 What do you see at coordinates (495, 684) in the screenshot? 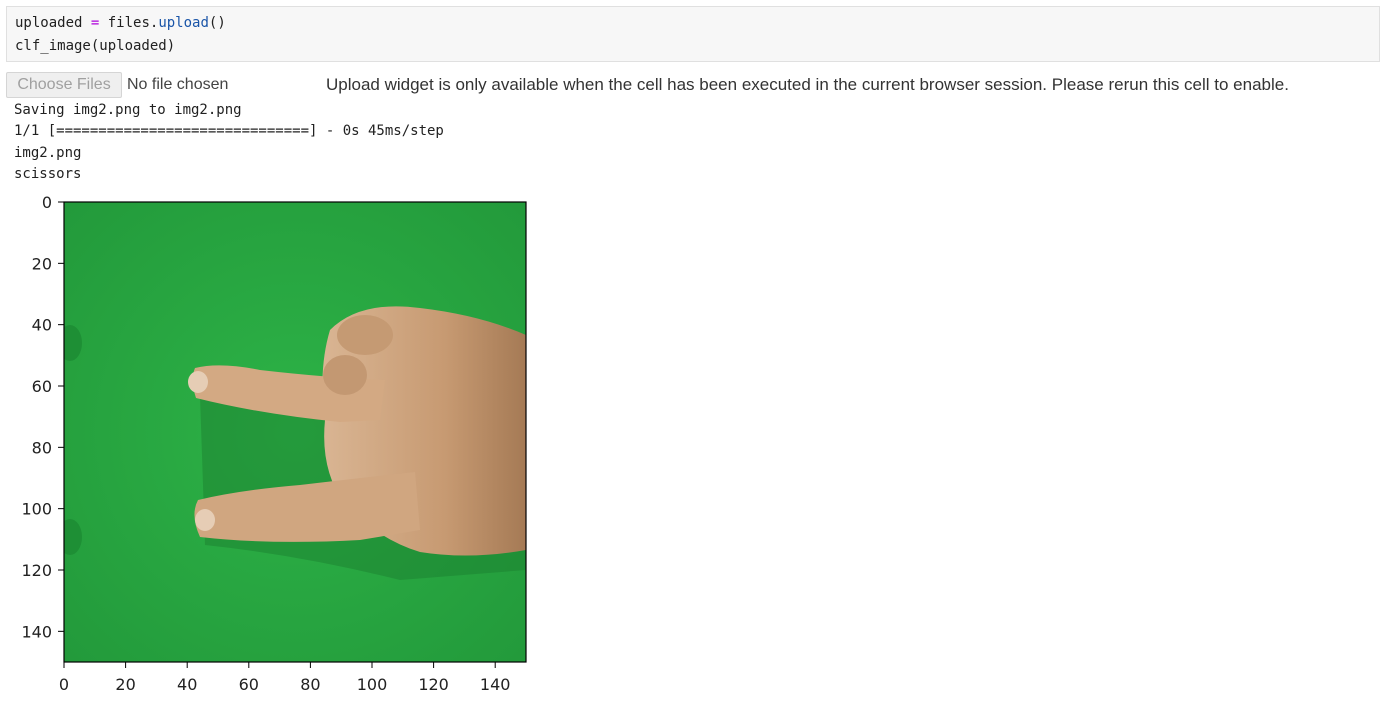
I see `x-tick-label: 140` at bounding box center [495, 684].